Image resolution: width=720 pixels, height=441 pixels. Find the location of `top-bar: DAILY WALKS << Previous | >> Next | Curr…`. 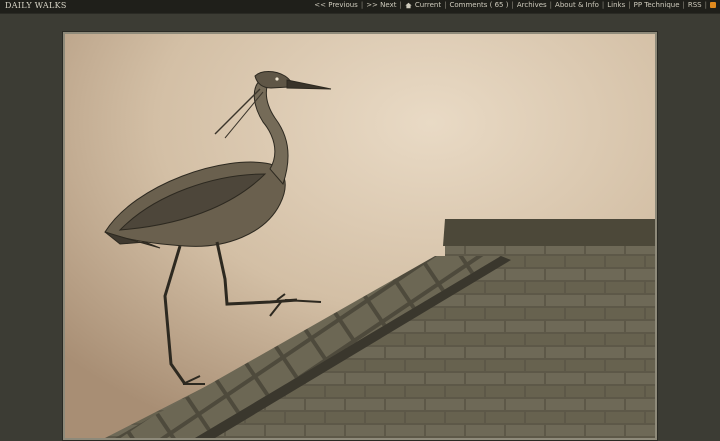

top-bar: DAILY WALKS << Previous | >> Next | Curr… is located at coordinates (360, 7).